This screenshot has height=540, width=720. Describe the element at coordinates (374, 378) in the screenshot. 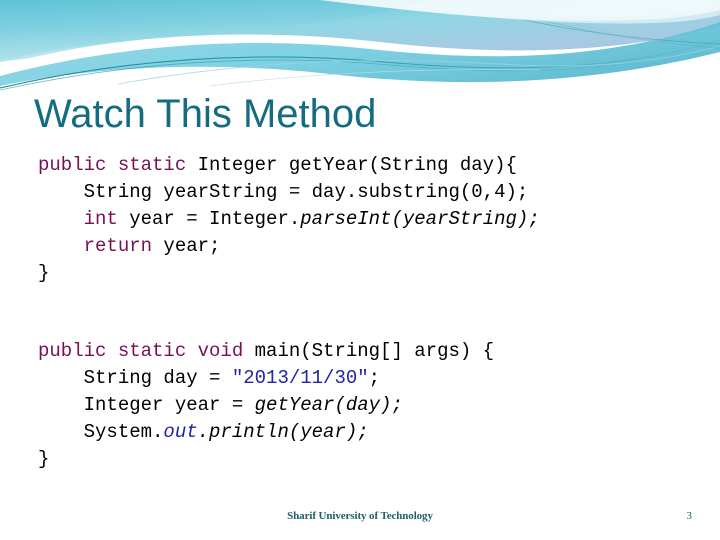

I see `code-token: ;` at that location.